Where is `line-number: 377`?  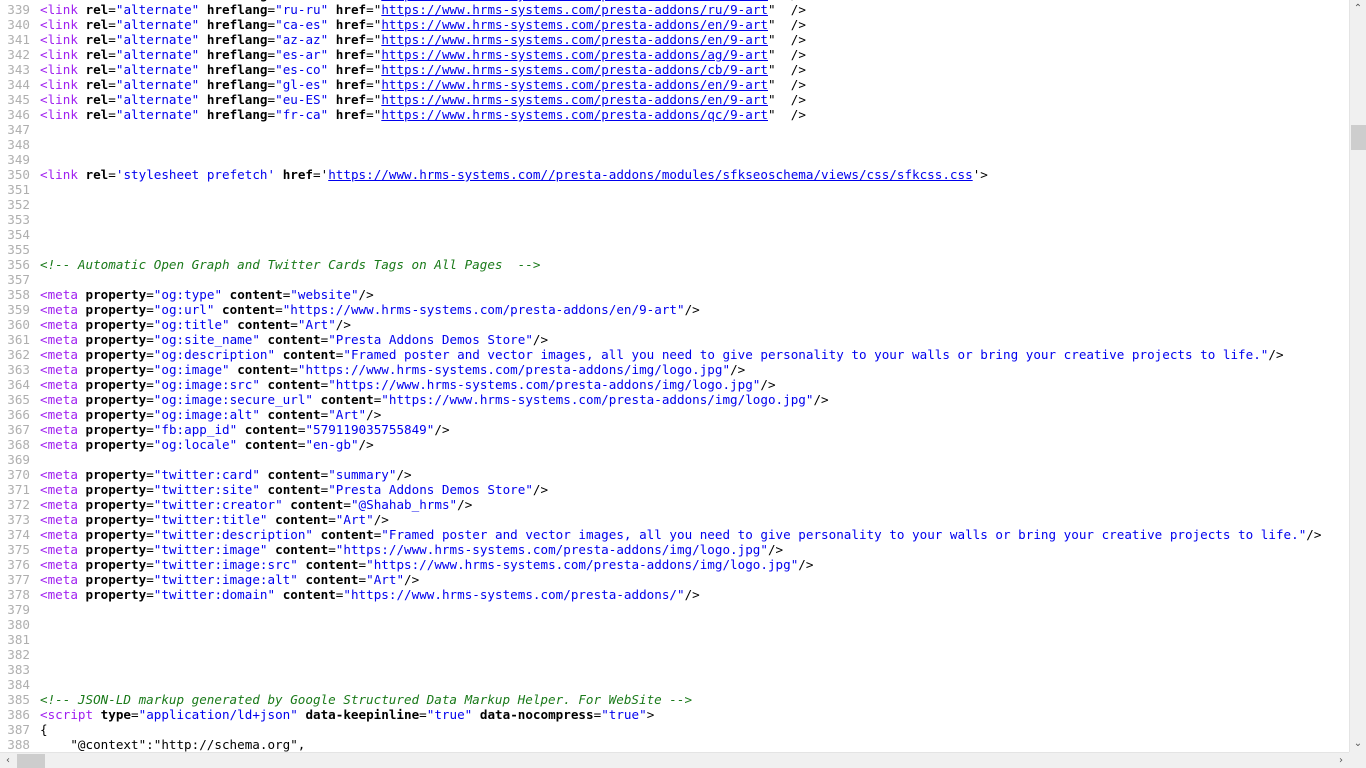 line-number: 377 is located at coordinates (18, 579).